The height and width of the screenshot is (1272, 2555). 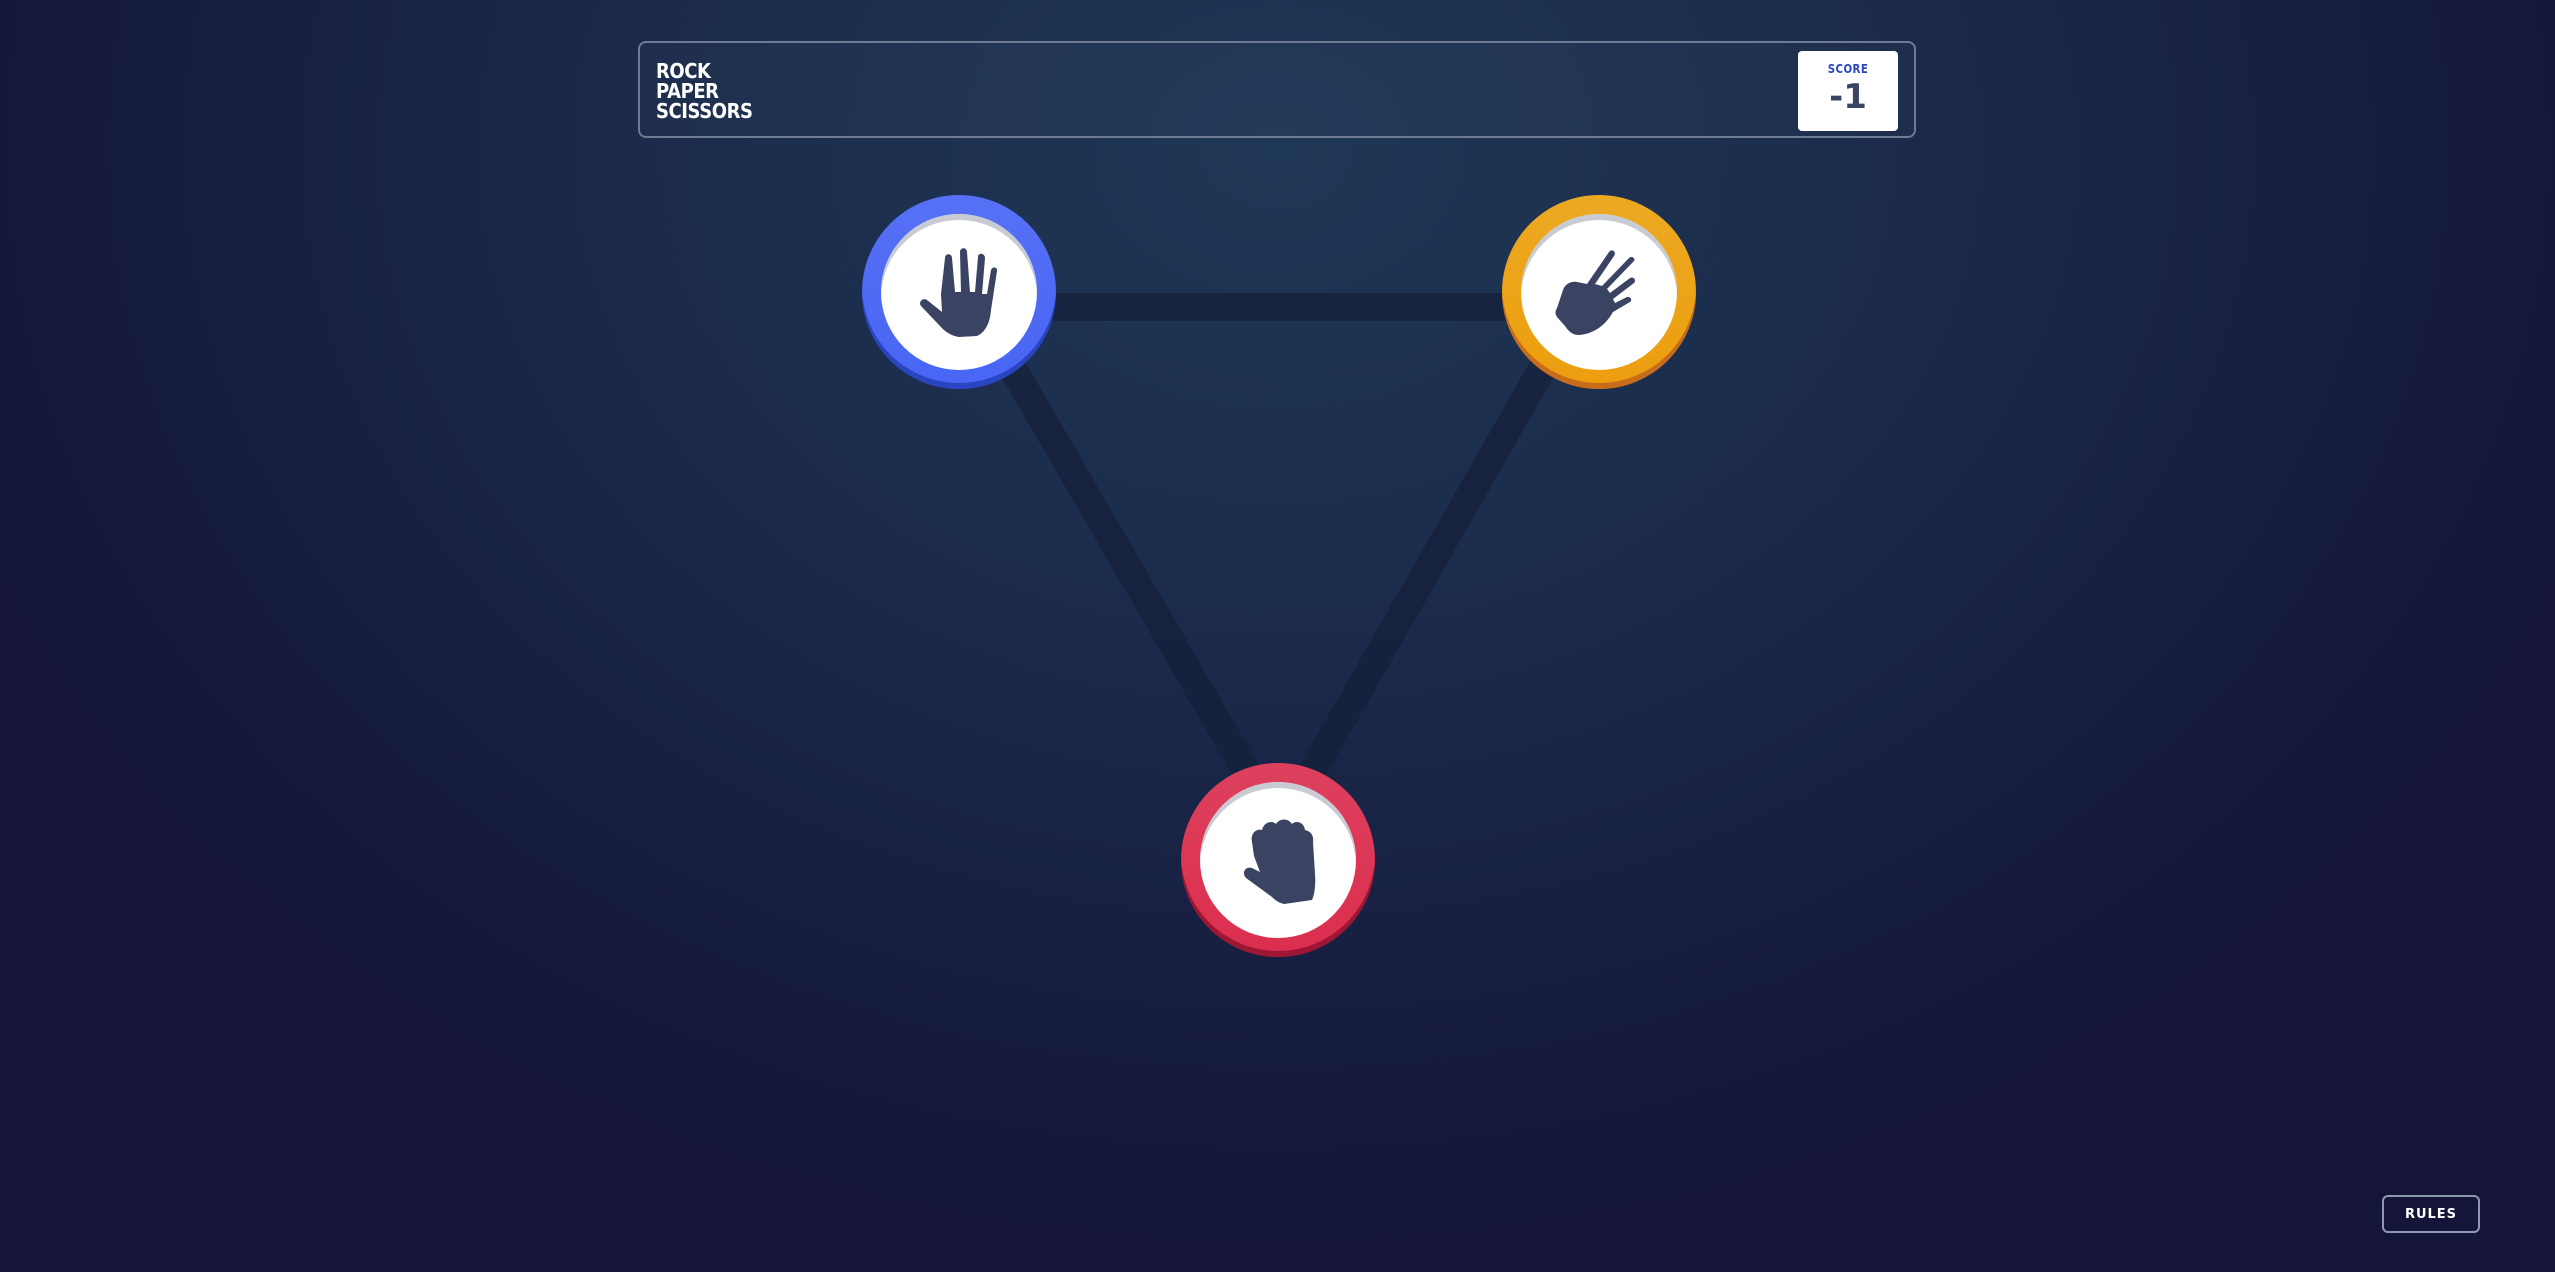 What do you see at coordinates (1277, 89) in the screenshot?
I see `scoreboard-header: ROCK PAPER SCISSORS SCORE -1` at bounding box center [1277, 89].